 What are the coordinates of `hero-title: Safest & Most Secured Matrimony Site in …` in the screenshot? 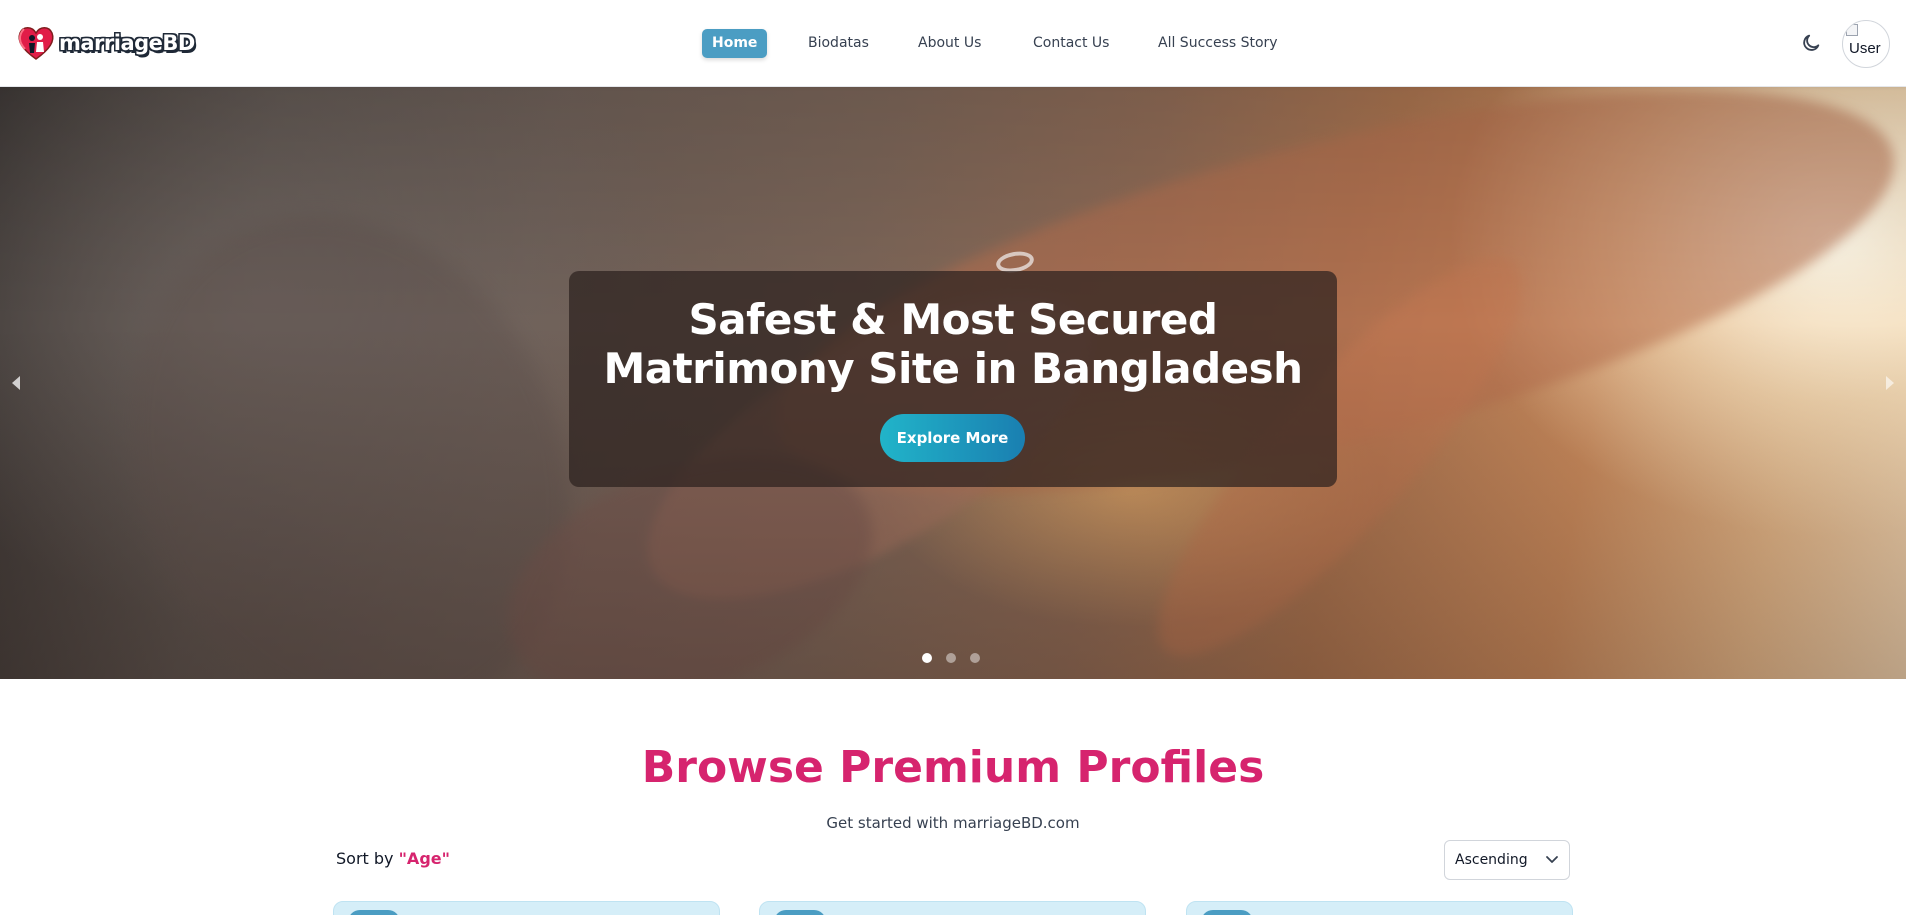 It's located at (953, 344).